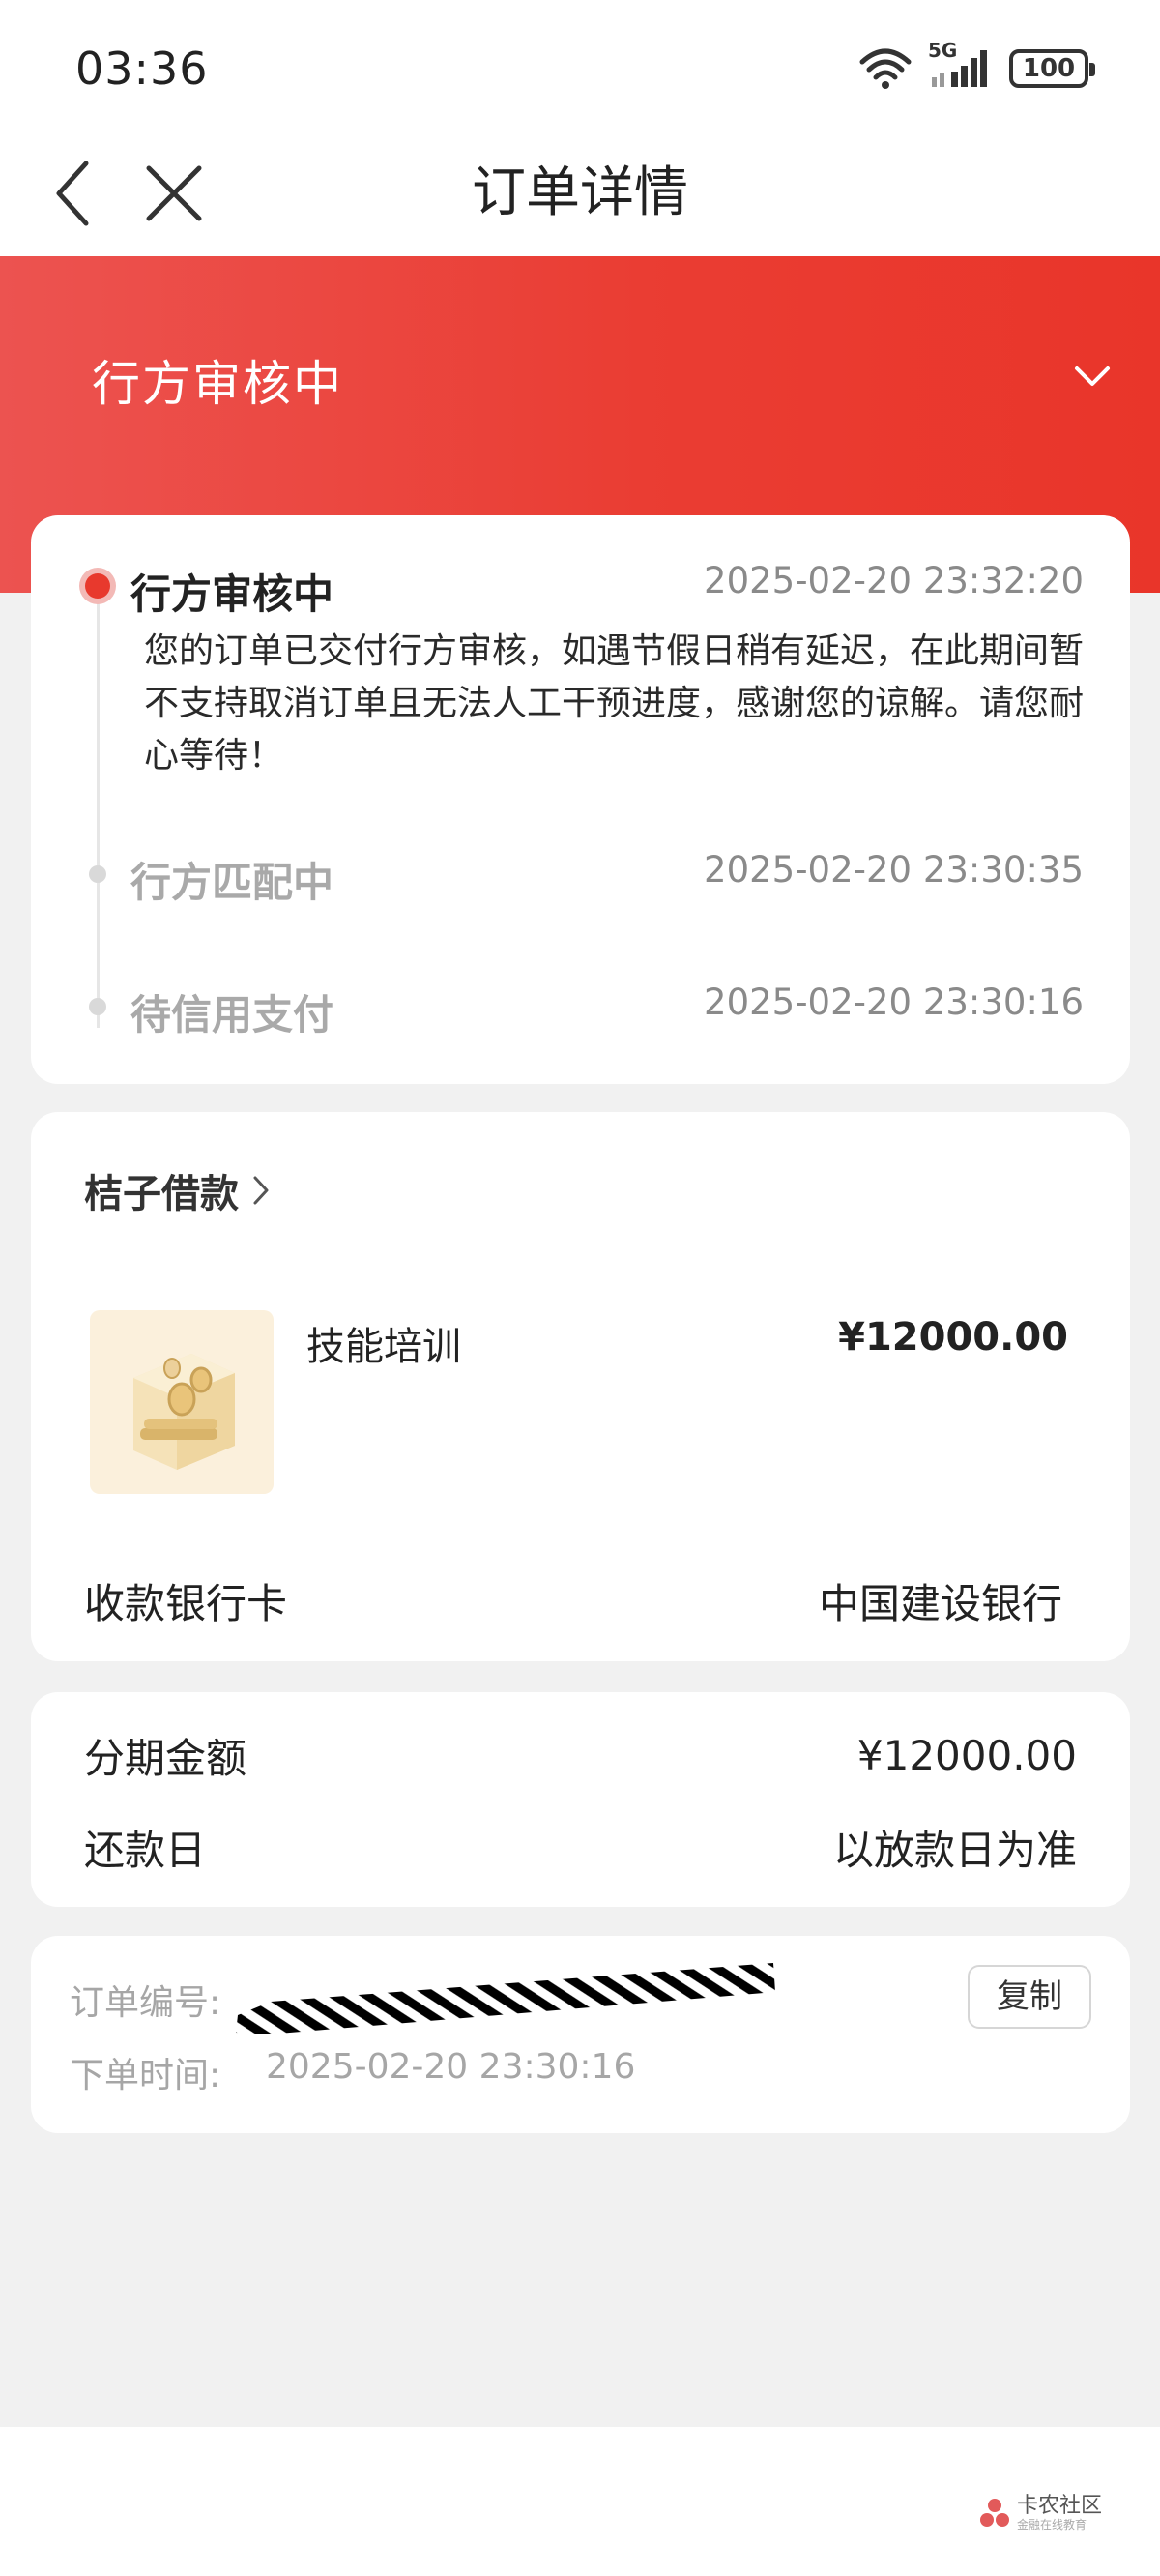 This screenshot has width=1160, height=2576. I want to click on coin-box-icon, so click(184, 1412).